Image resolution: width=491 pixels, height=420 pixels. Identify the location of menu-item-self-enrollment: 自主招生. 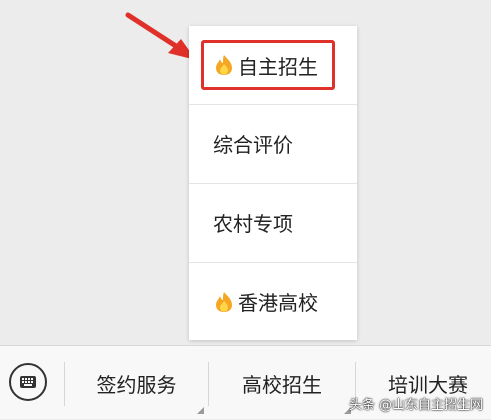
(273, 65).